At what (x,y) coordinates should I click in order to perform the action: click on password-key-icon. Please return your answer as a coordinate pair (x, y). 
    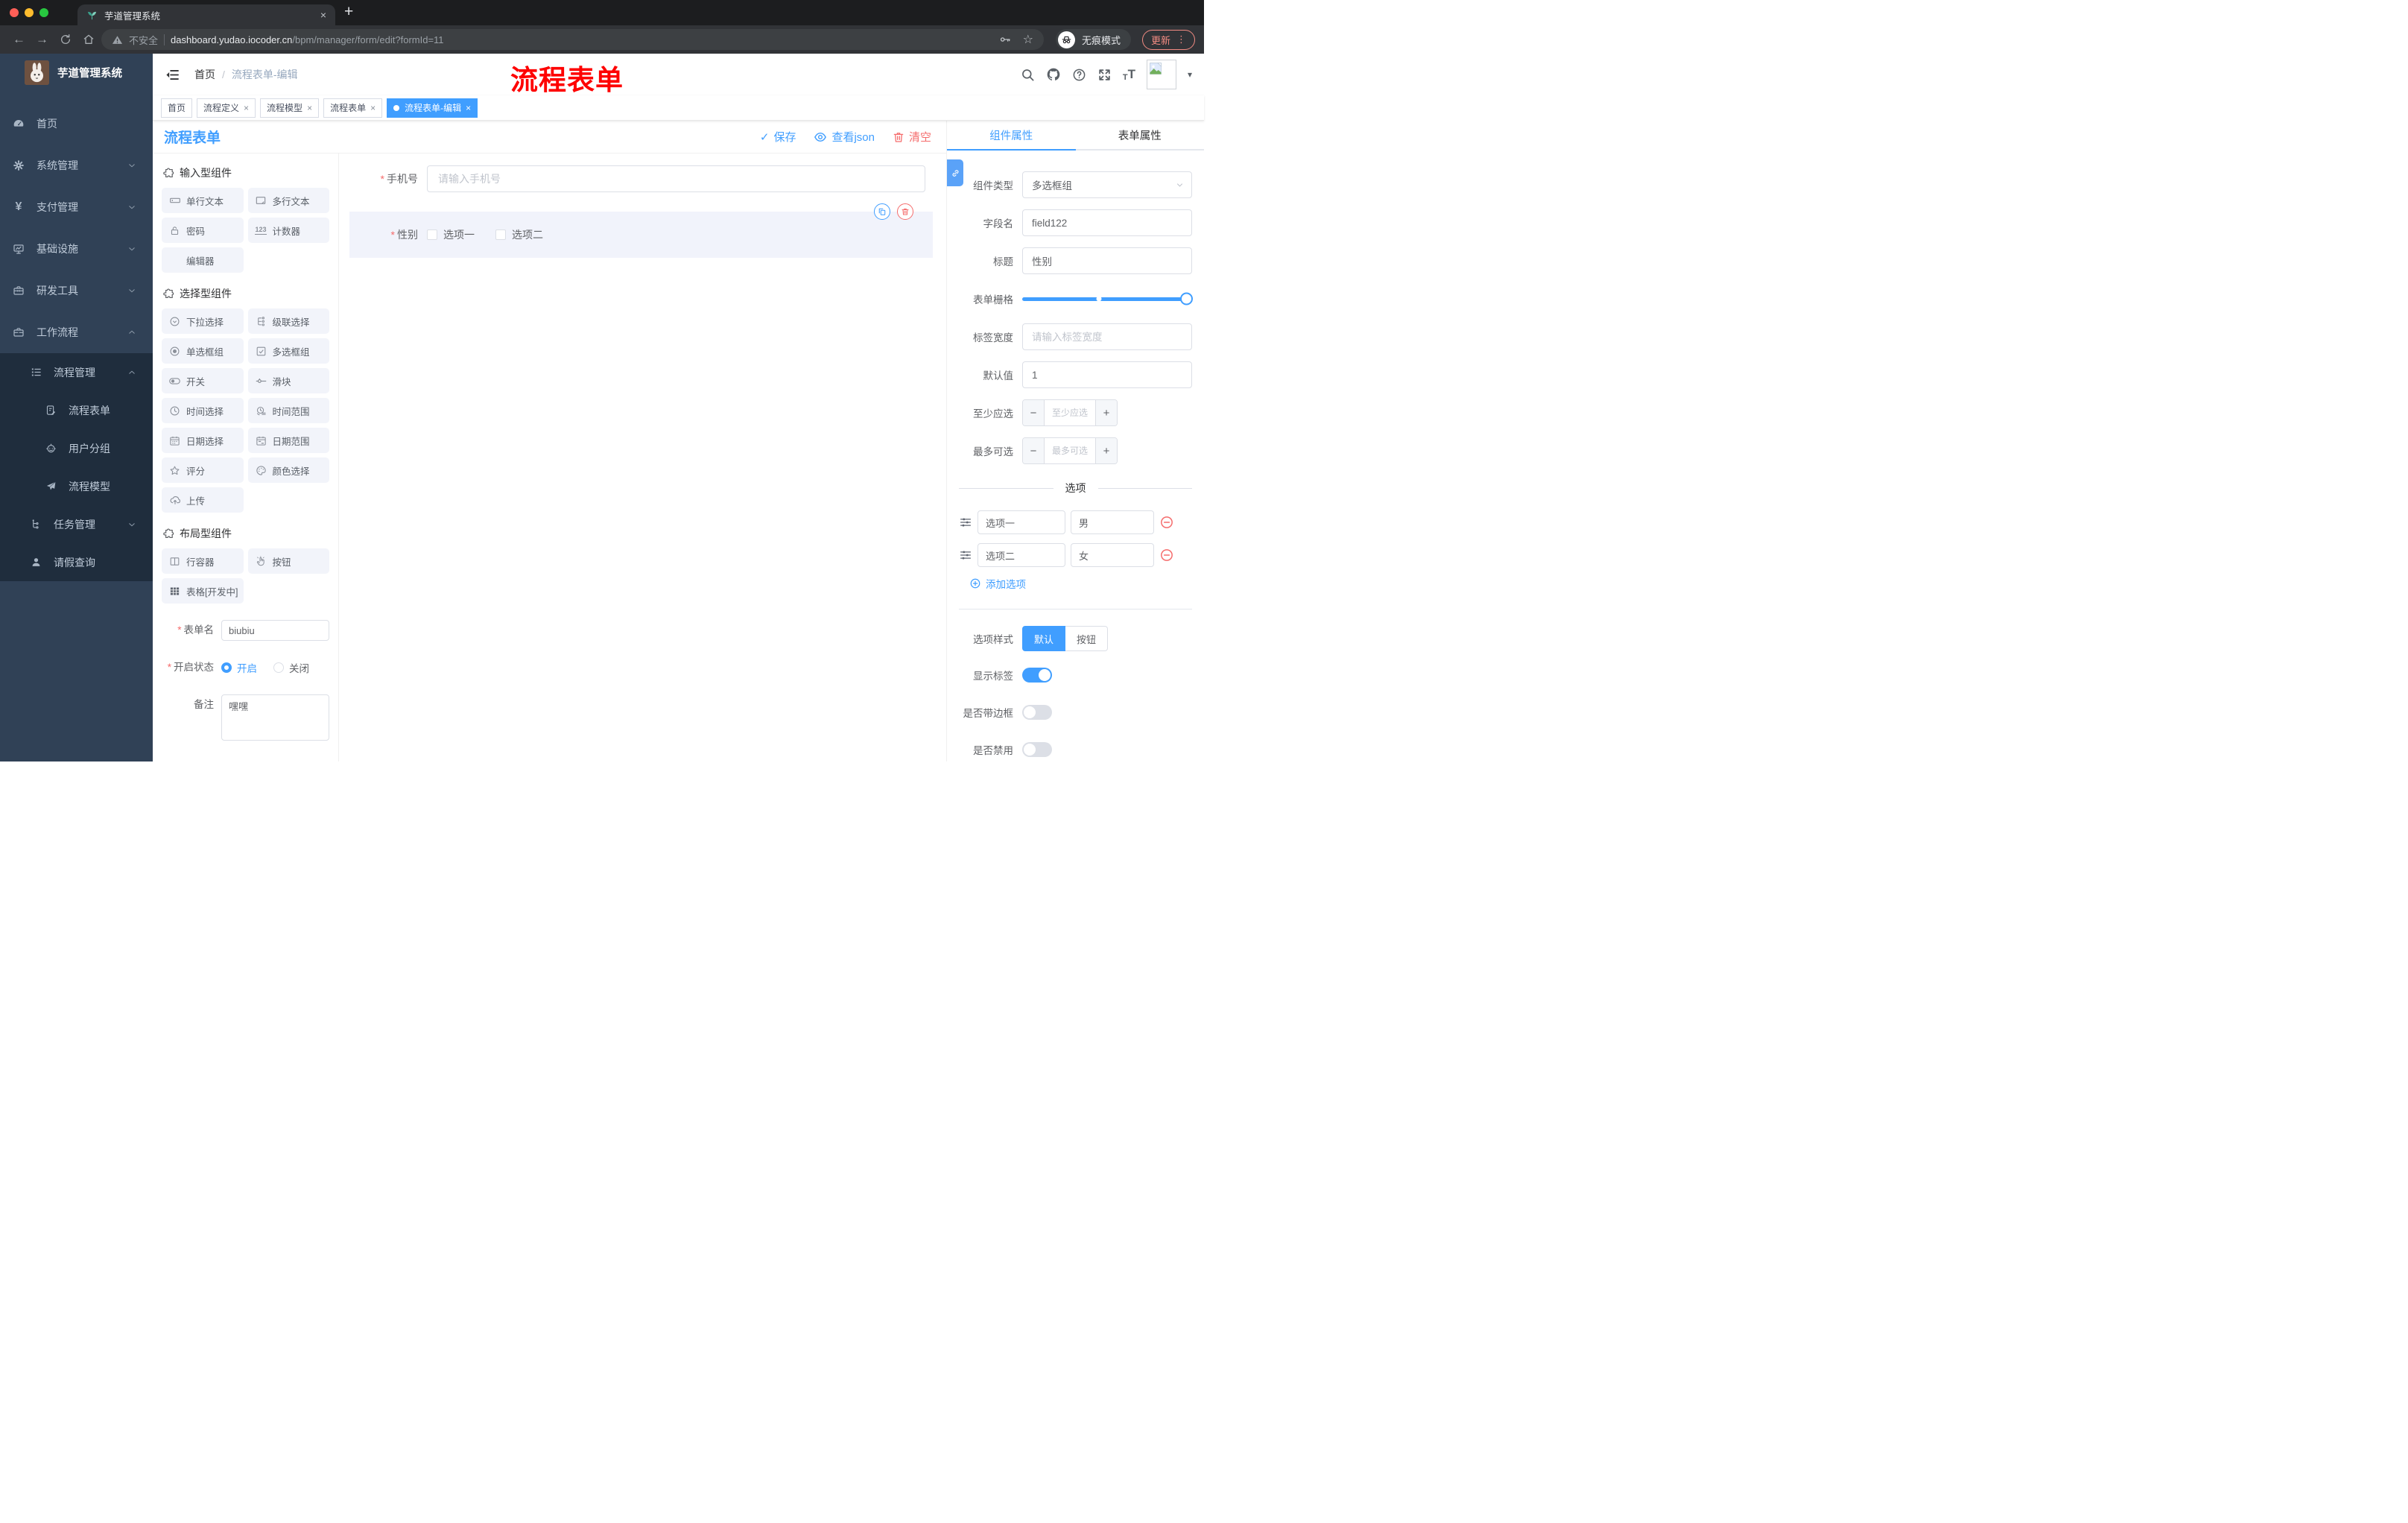
    Looking at the image, I should click on (1005, 40).